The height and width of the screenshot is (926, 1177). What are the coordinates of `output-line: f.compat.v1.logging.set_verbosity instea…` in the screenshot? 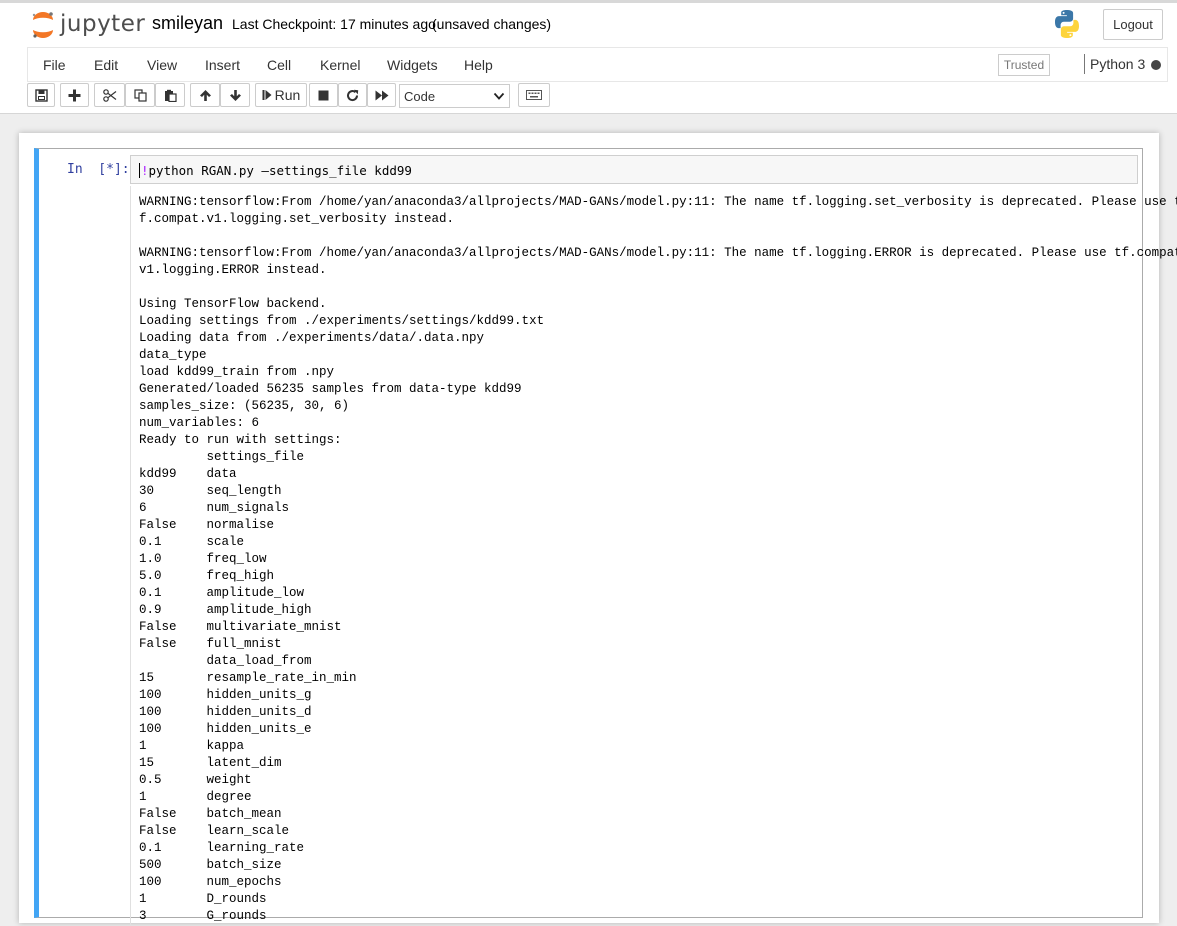 It's located at (297, 219).